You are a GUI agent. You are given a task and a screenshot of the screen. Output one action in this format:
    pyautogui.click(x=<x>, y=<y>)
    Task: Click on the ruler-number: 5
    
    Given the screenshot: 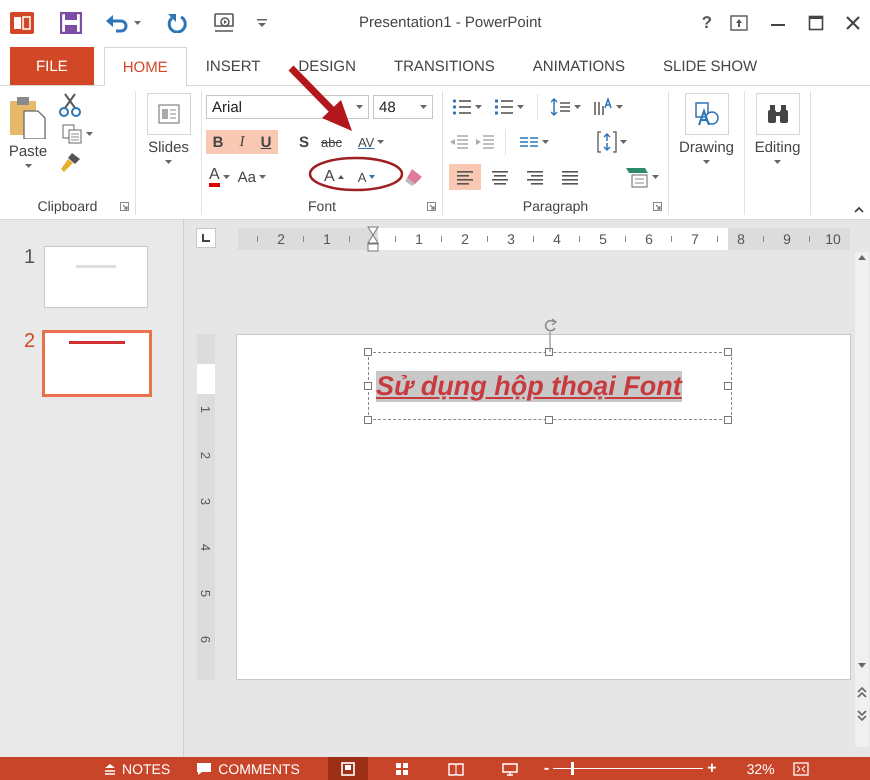 What is the action you would take?
    pyautogui.click(x=603, y=239)
    